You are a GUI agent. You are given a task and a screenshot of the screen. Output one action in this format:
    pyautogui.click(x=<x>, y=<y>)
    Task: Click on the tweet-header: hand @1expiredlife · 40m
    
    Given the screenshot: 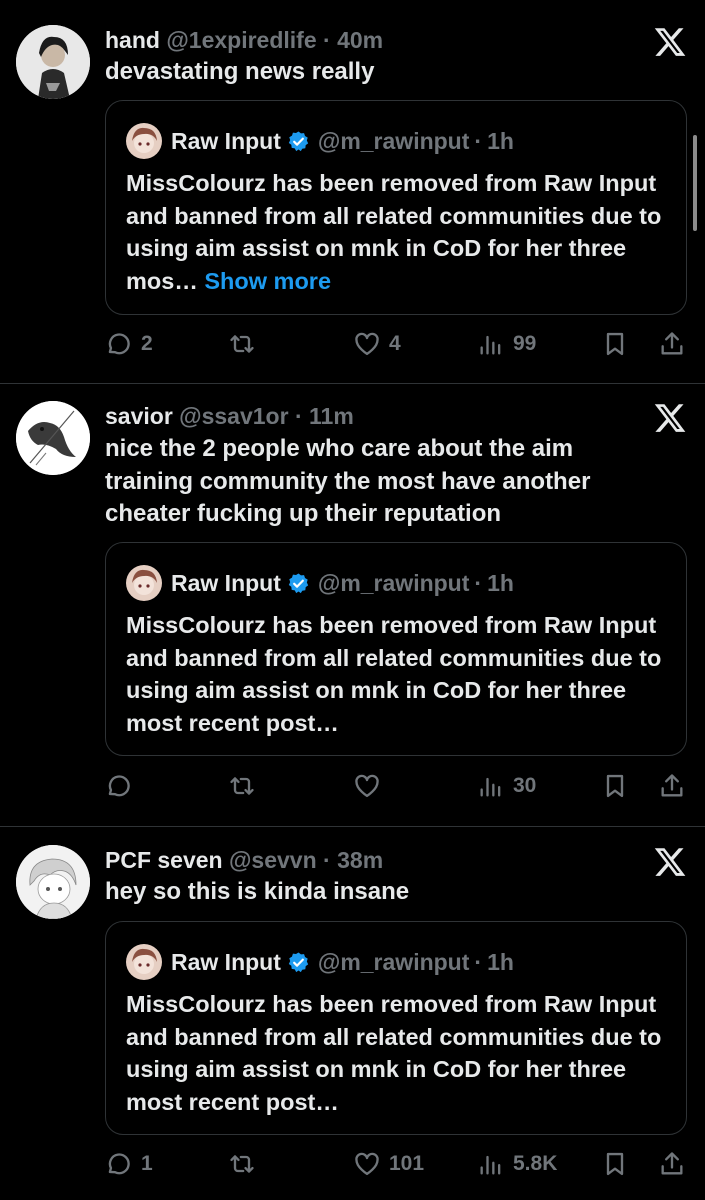 What is the action you would take?
    pyautogui.click(x=244, y=40)
    